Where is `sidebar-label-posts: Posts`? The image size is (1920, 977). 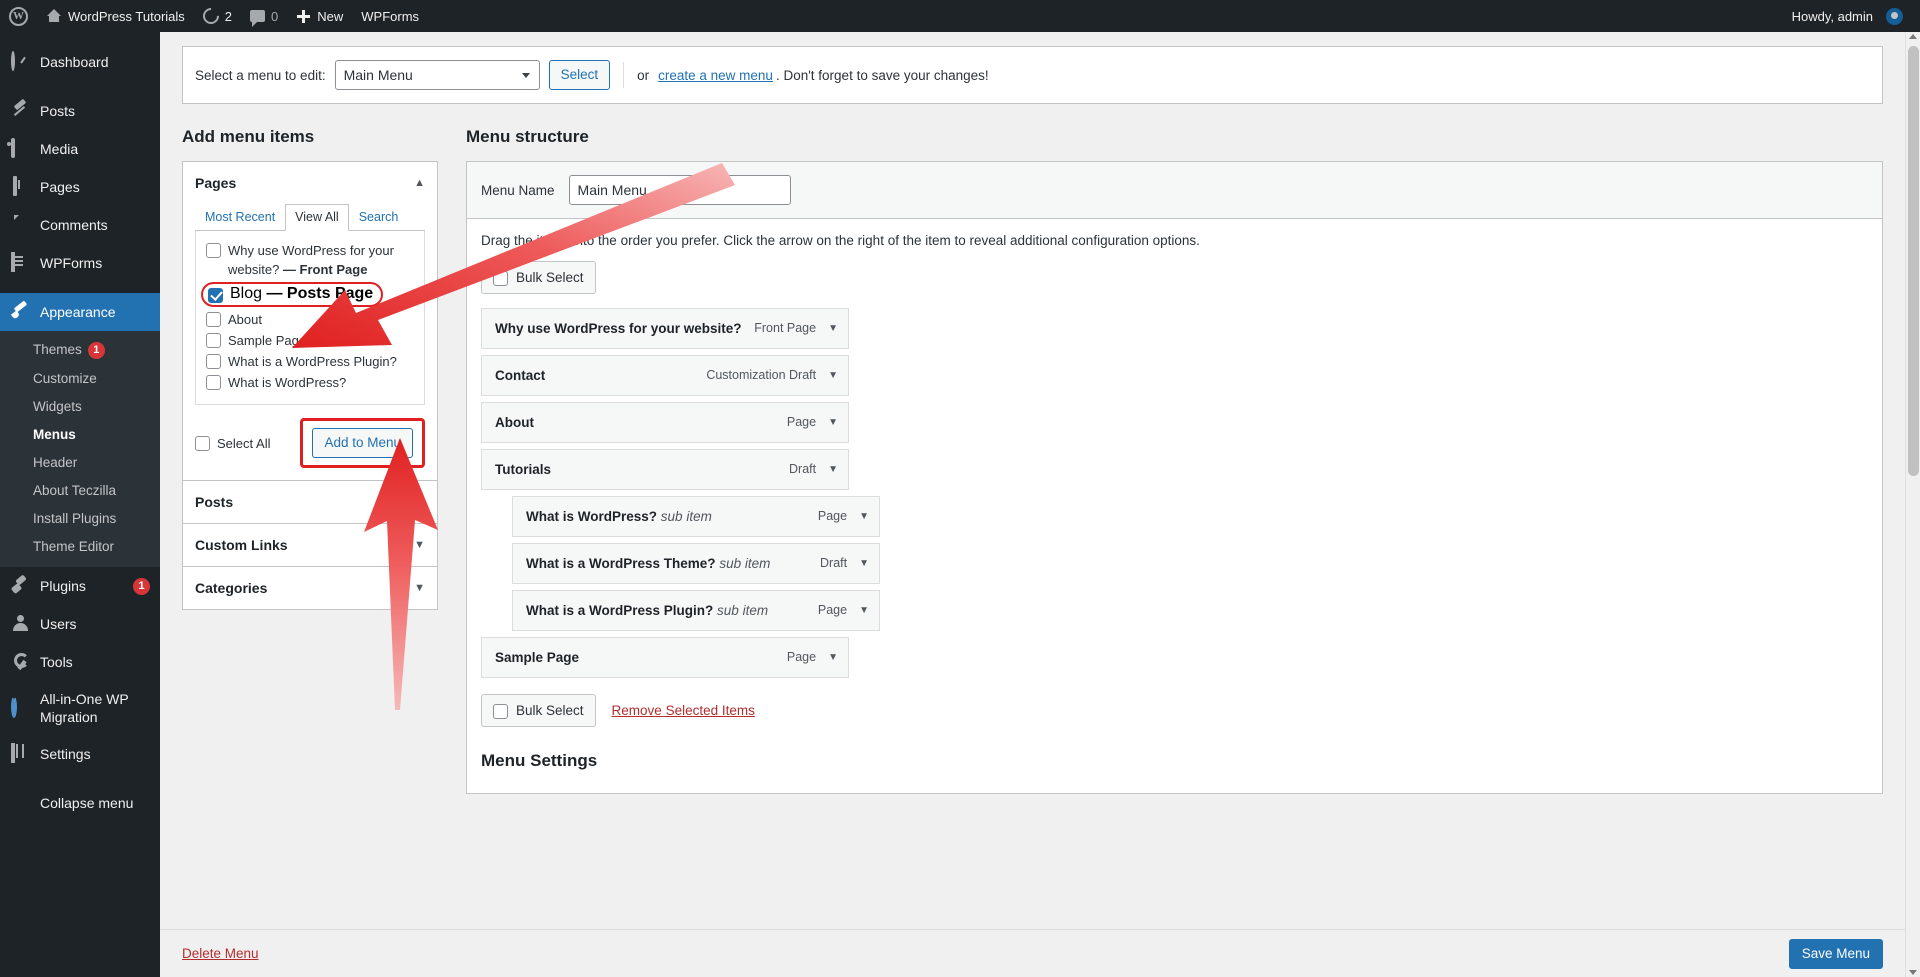 sidebar-label-posts: Posts is located at coordinates (58, 111).